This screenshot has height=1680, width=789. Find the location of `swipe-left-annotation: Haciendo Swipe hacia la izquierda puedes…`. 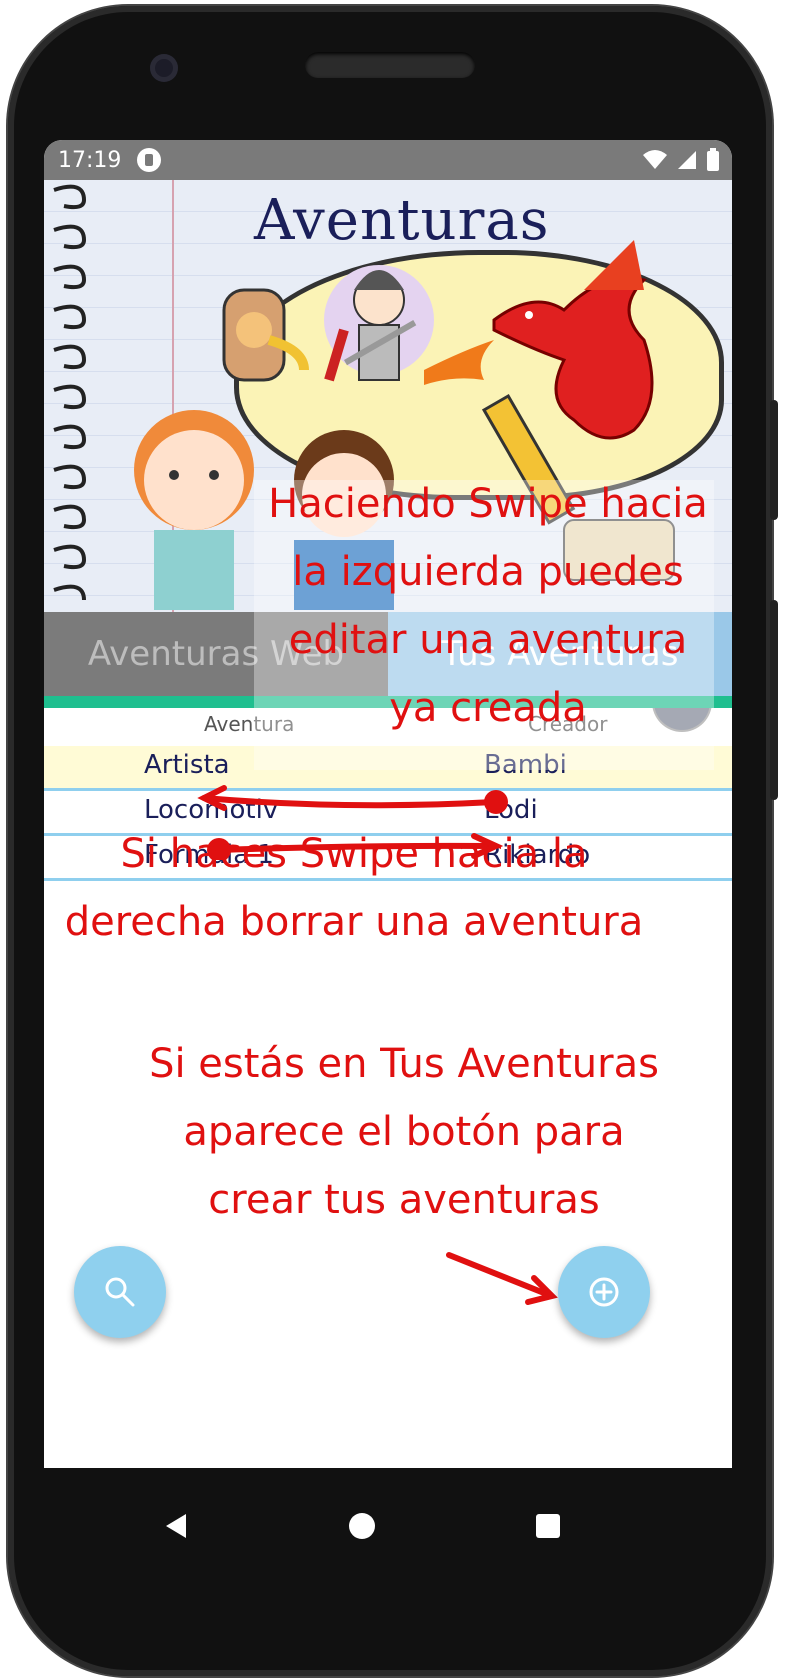

swipe-left-annotation: Haciendo Swipe hacia la izquierda puedes… is located at coordinates (488, 606).